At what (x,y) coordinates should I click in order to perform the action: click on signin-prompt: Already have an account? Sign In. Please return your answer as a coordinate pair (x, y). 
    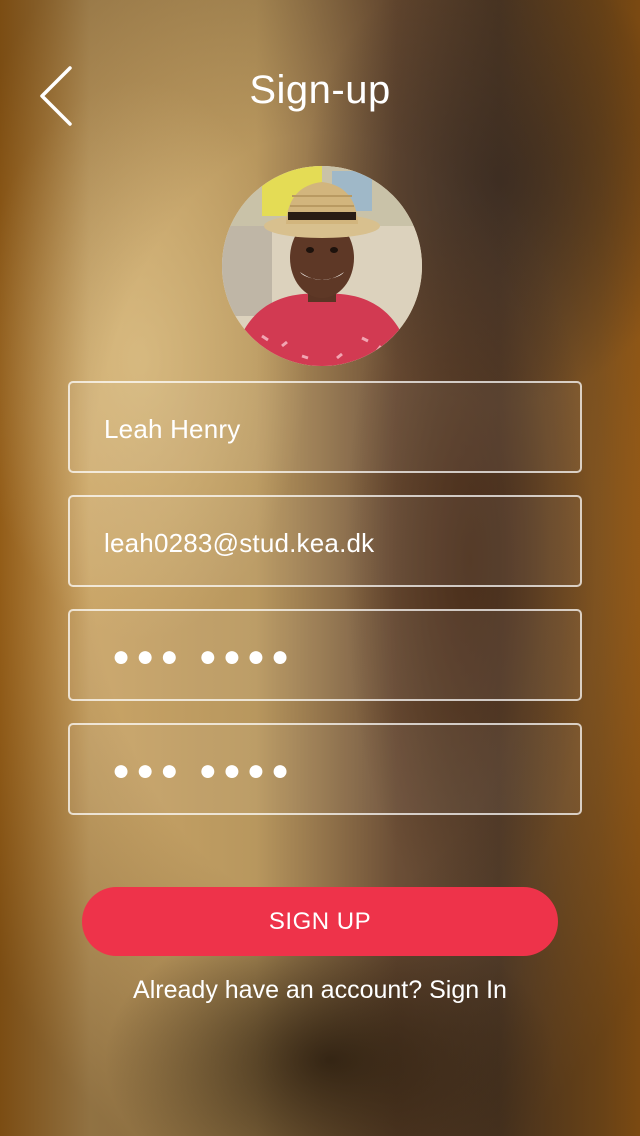
    Looking at the image, I should click on (320, 990).